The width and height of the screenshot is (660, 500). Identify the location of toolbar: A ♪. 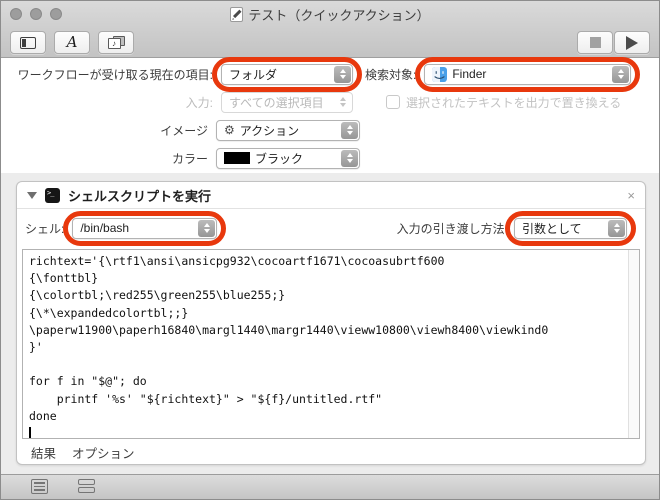
(330, 42).